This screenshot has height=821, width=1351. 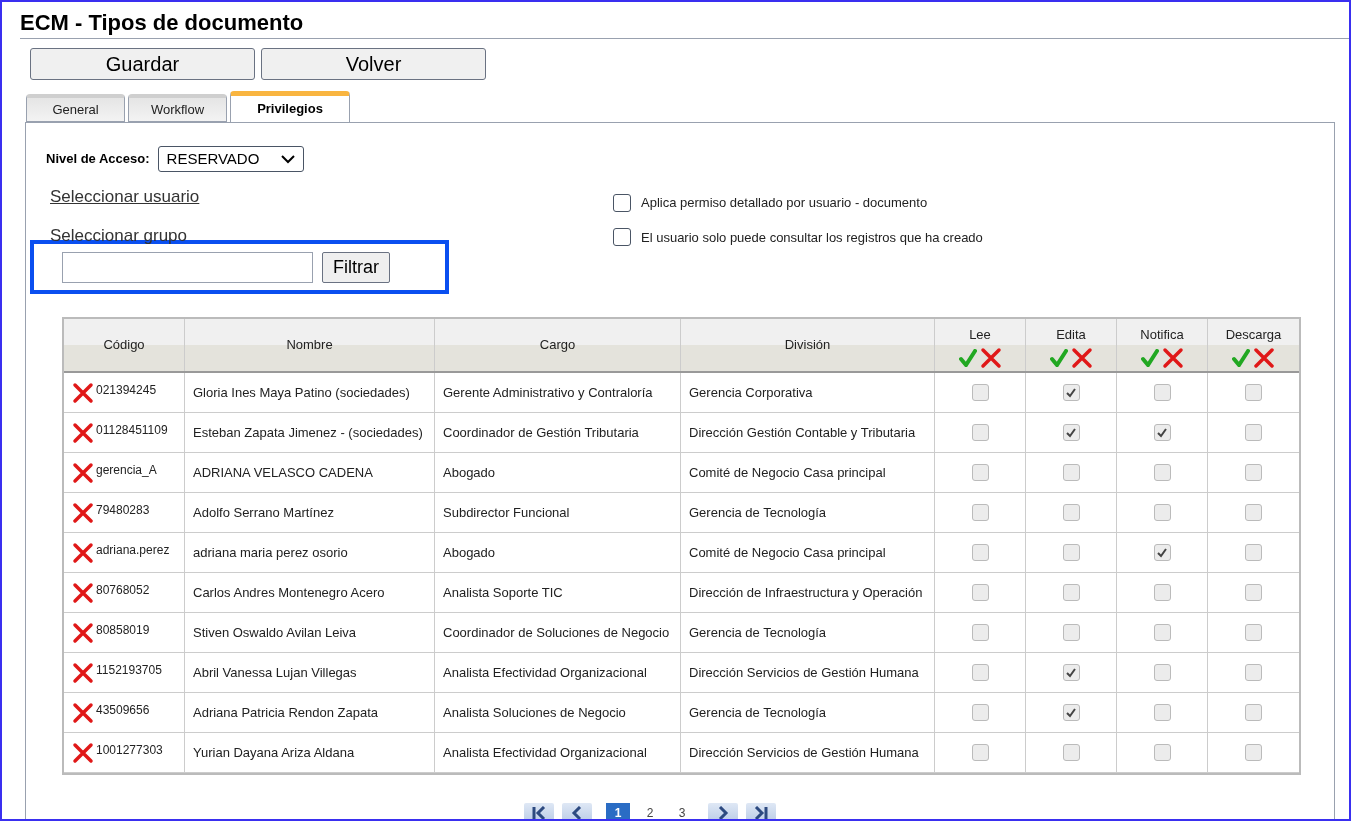 I want to click on table-cell-text: adriana maria perez osorio, so click(x=270, y=552).